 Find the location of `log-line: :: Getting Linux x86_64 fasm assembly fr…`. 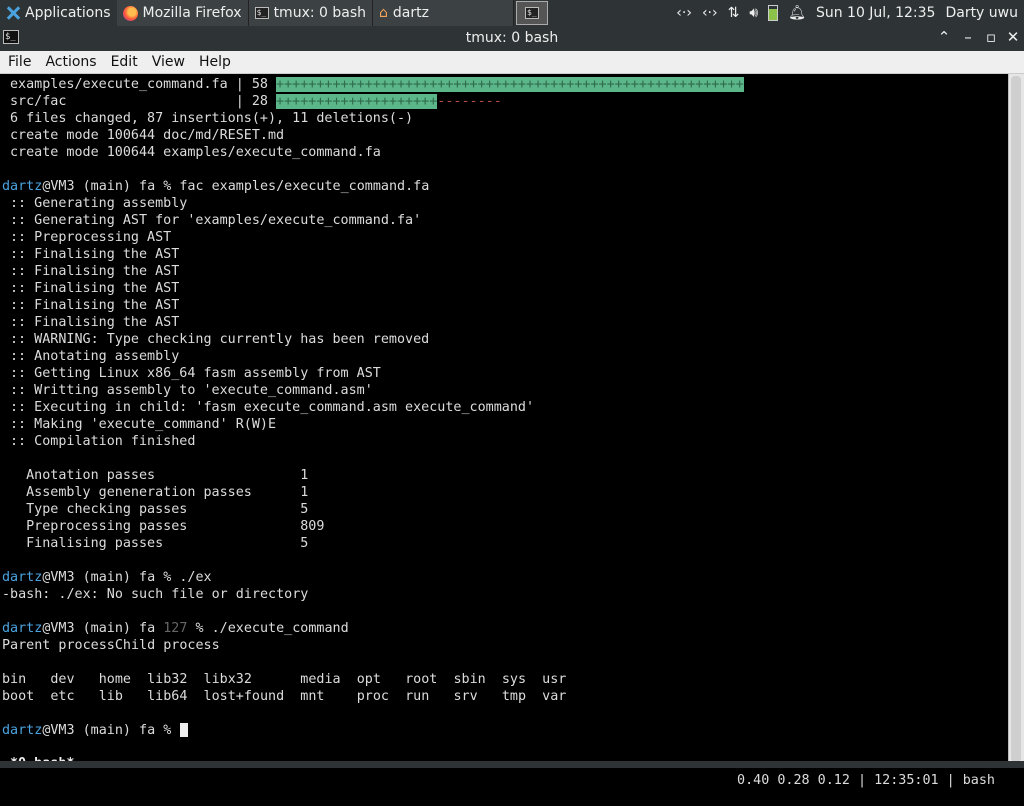

log-line: :: Getting Linux x86_64 fasm assembly fr… is located at coordinates (195, 373).